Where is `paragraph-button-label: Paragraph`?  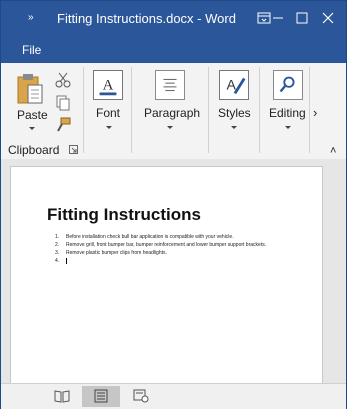
paragraph-button-label: Paragraph is located at coordinates (172, 113).